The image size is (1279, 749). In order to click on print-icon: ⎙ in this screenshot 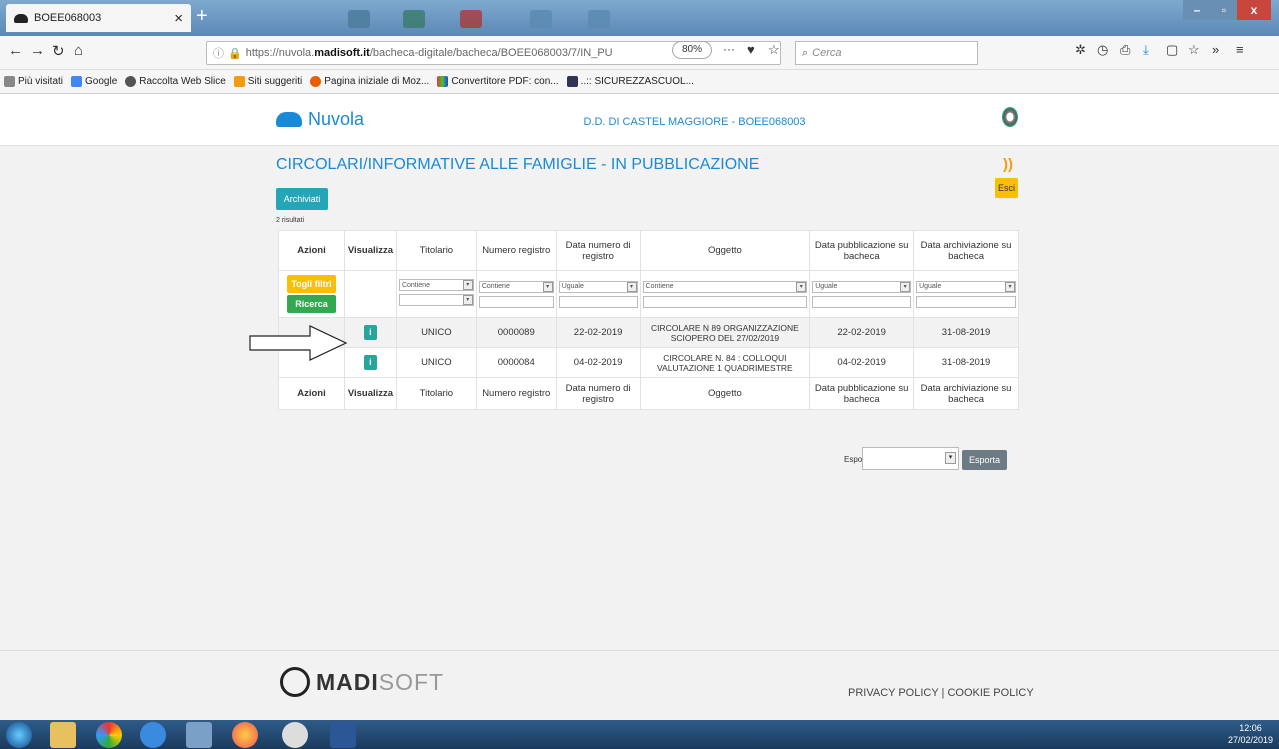, I will do `click(1125, 50)`.